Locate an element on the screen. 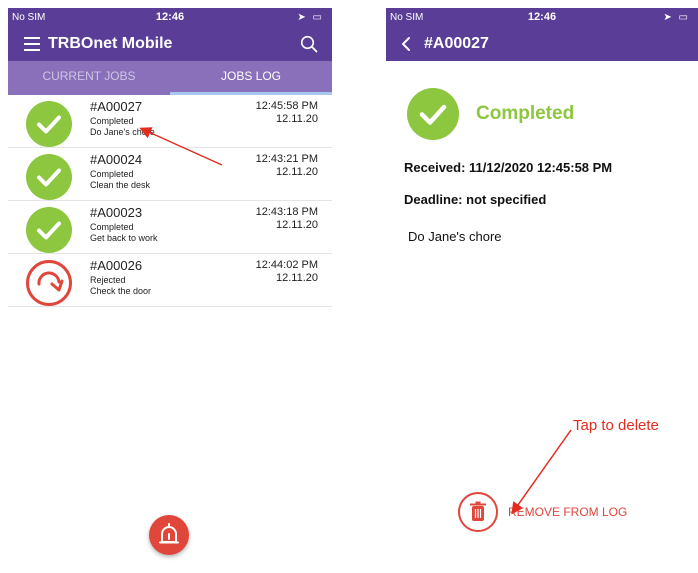  job-description: Clean the desk is located at coordinates (120, 185).